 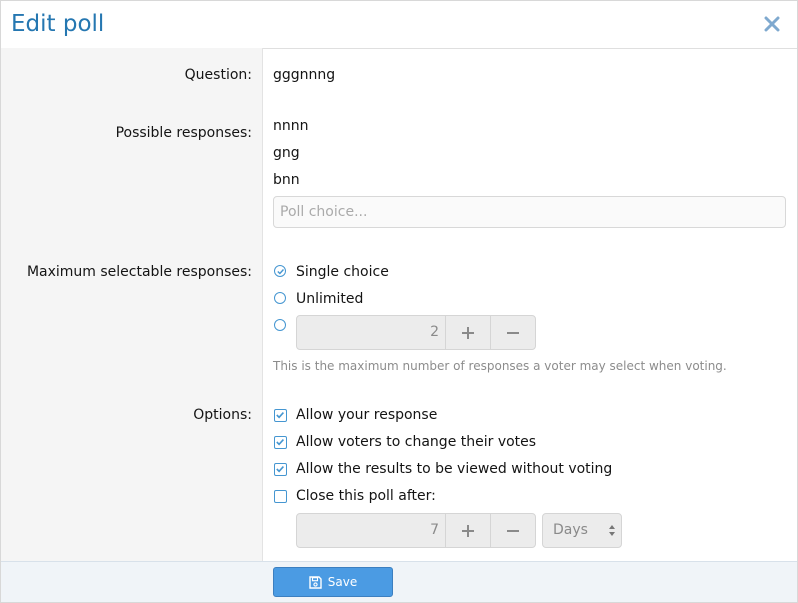 I want to click on max-responses-stepper: 2, so click(x=416, y=332).